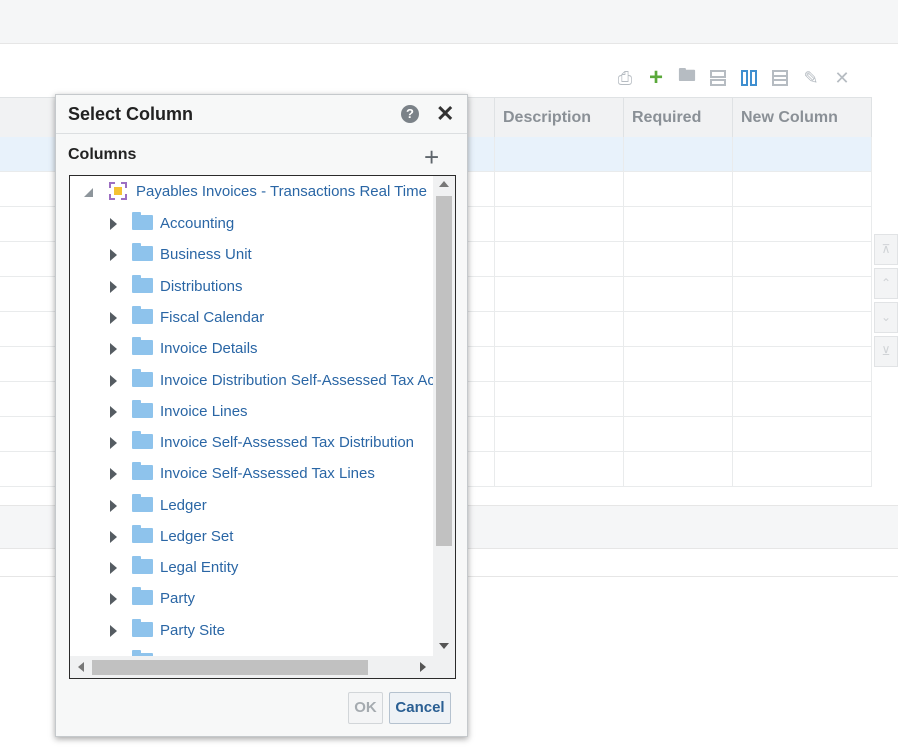  Describe the element at coordinates (886, 283) in the screenshot. I see `move-up-icon: ⌃` at that location.